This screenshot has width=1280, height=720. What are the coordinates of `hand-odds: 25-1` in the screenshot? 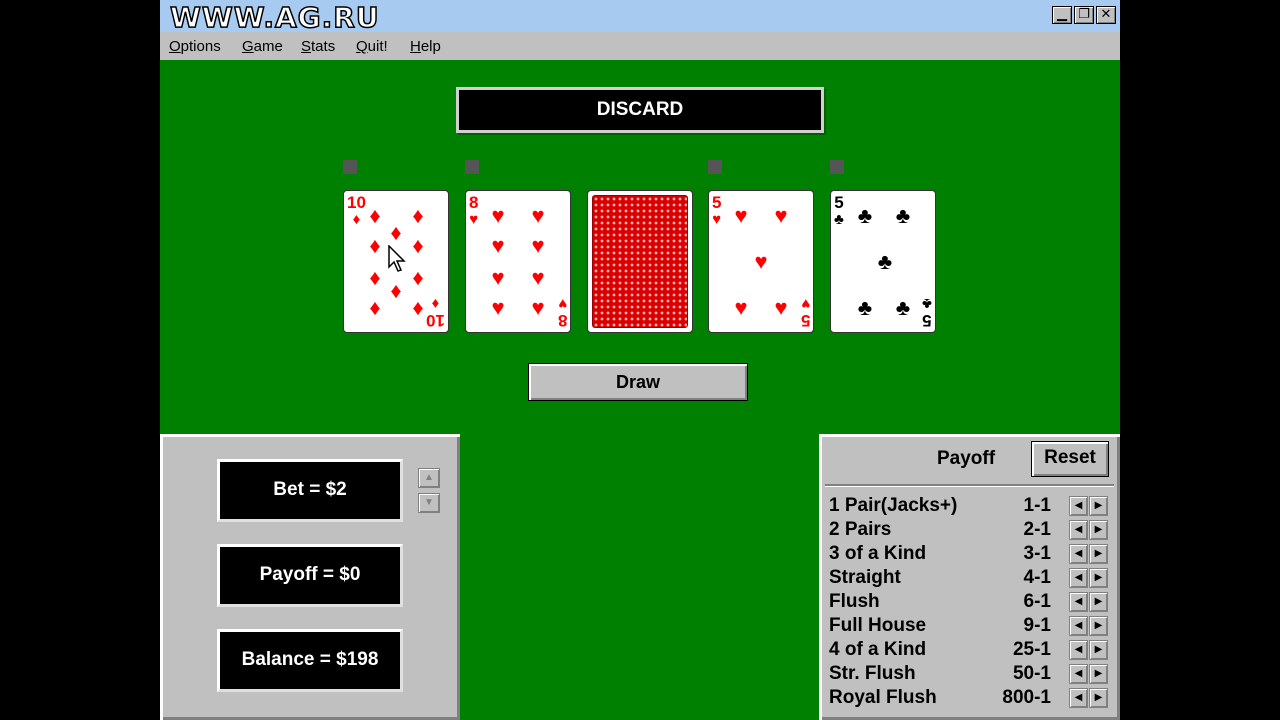 It's located at (1031, 649).